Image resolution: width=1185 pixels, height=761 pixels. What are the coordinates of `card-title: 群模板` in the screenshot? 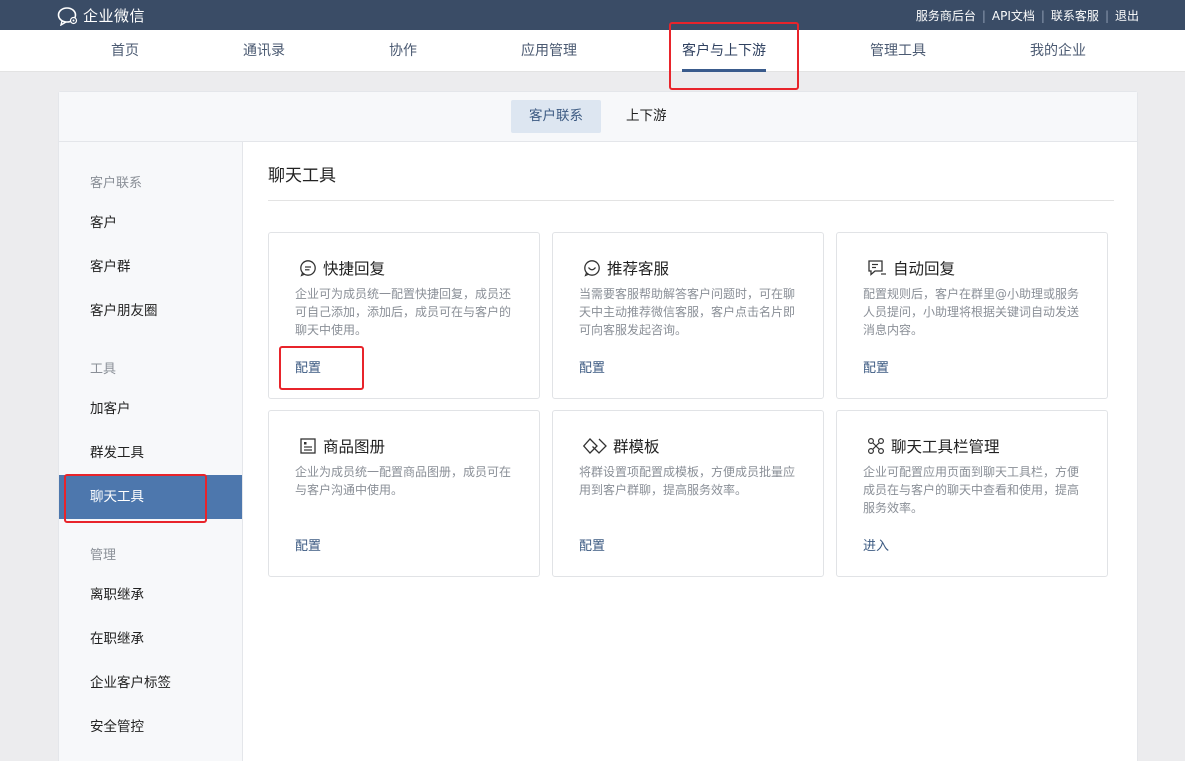 It's located at (636, 447).